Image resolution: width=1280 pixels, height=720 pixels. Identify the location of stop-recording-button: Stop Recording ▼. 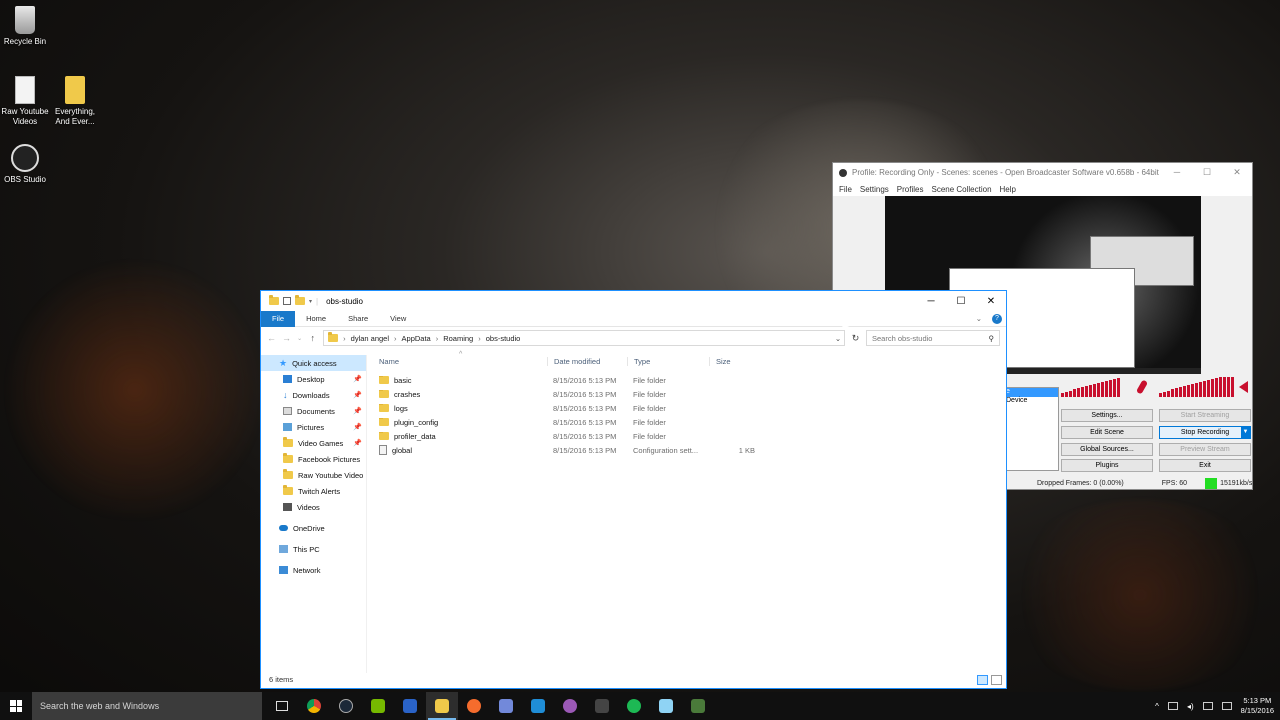
(1205, 432).